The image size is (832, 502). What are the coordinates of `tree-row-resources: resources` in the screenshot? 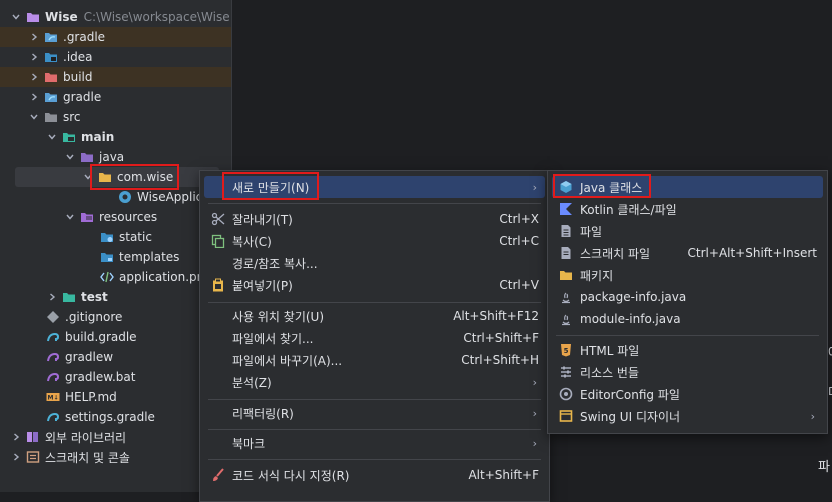 It's located at (115, 217).